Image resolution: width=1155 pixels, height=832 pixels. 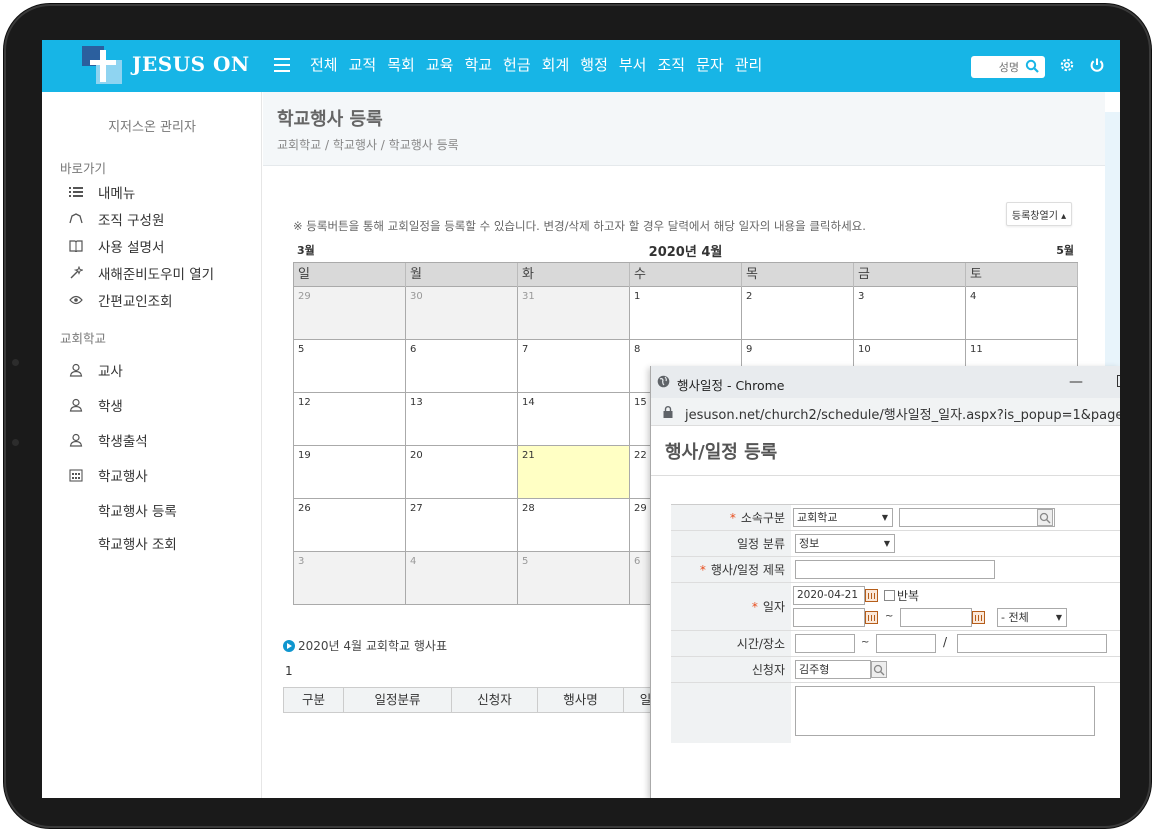 What do you see at coordinates (798, 313) in the screenshot?
I see `calendar-day-cell: 2` at bounding box center [798, 313].